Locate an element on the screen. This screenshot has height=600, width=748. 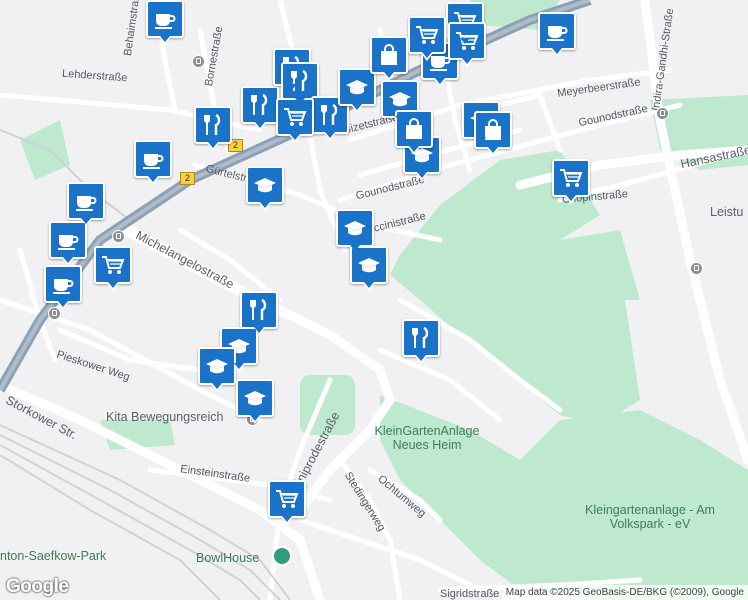
street-label-sigridstrasse: Sigridstraße is located at coordinates (470, 594).